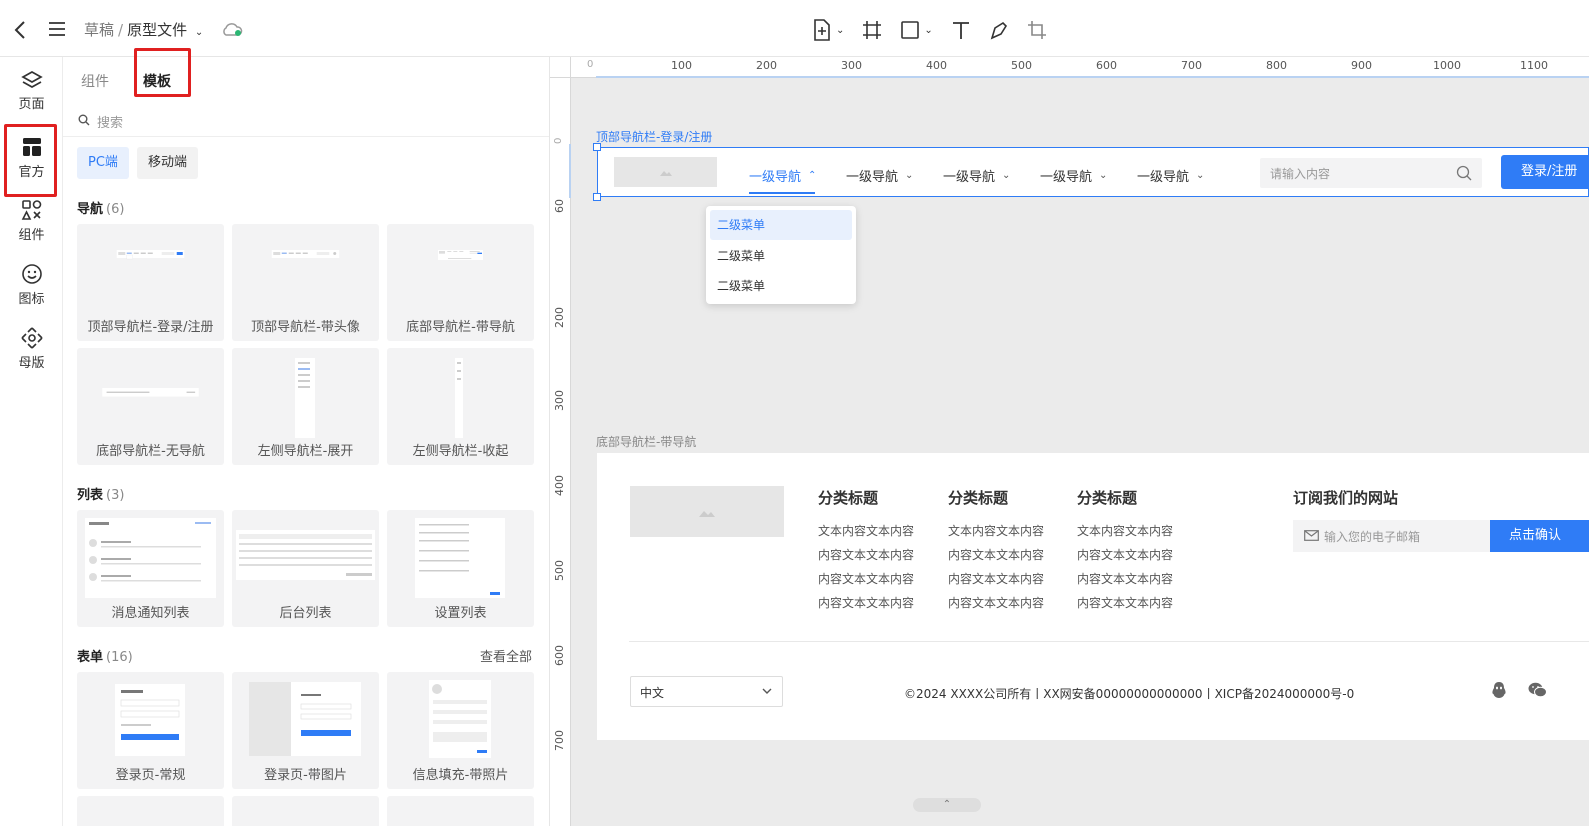  What do you see at coordinates (1037, 30) in the screenshot?
I see `crop-tool` at bounding box center [1037, 30].